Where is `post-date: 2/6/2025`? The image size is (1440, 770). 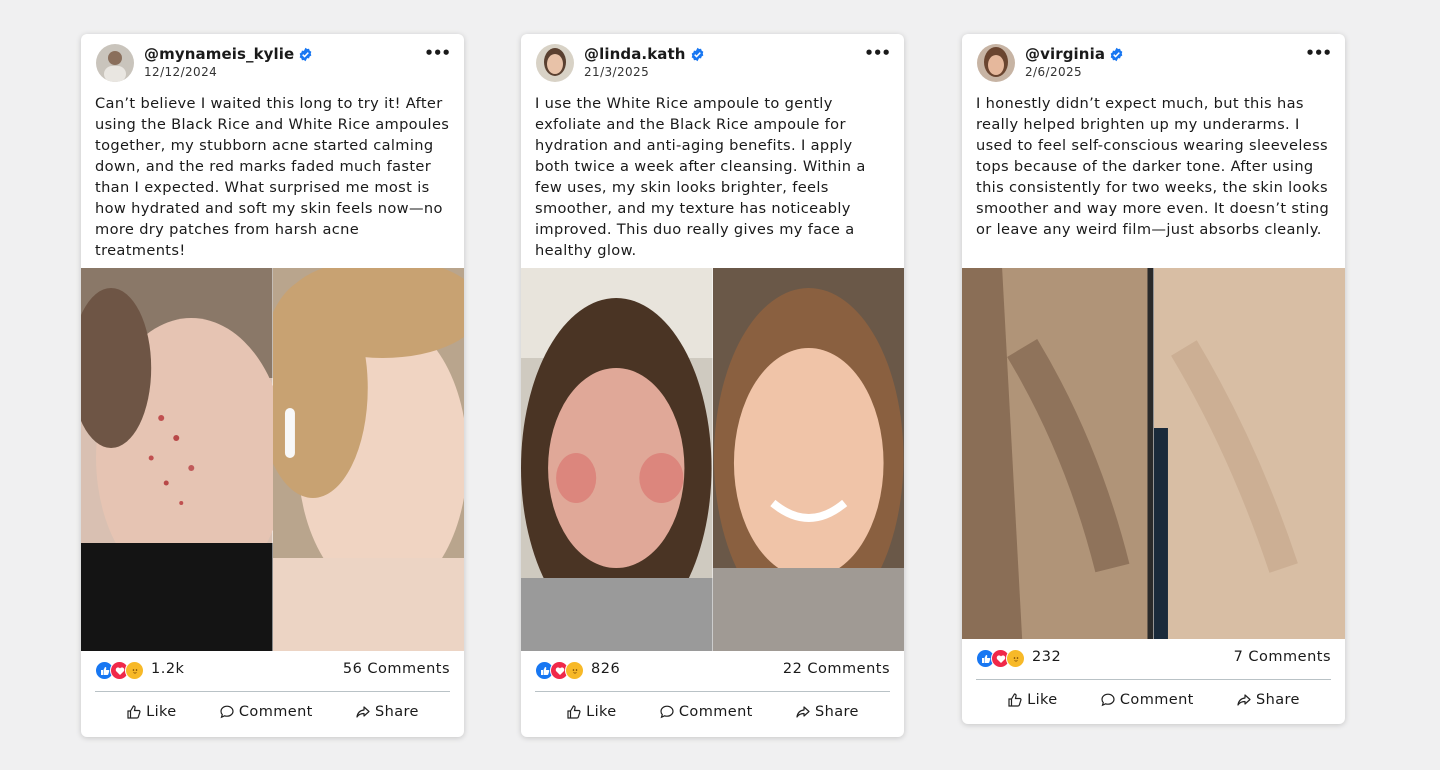 post-date: 2/6/2025 is located at coordinates (1054, 72).